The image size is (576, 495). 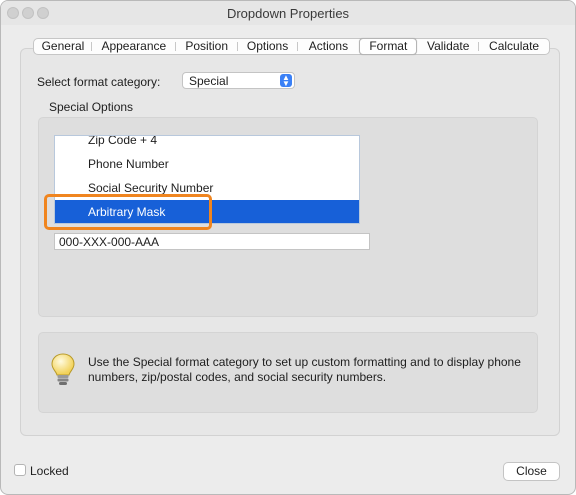 What do you see at coordinates (238, 80) in the screenshot?
I see `format-category-select: Special ▲ ▼` at bounding box center [238, 80].